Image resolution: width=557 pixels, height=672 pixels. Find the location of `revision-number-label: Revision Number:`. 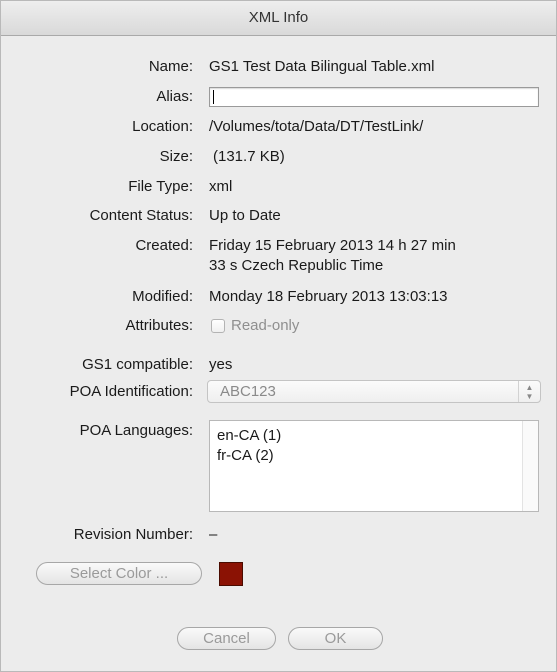

revision-number-label: Revision Number: is located at coordinates (133, 534).